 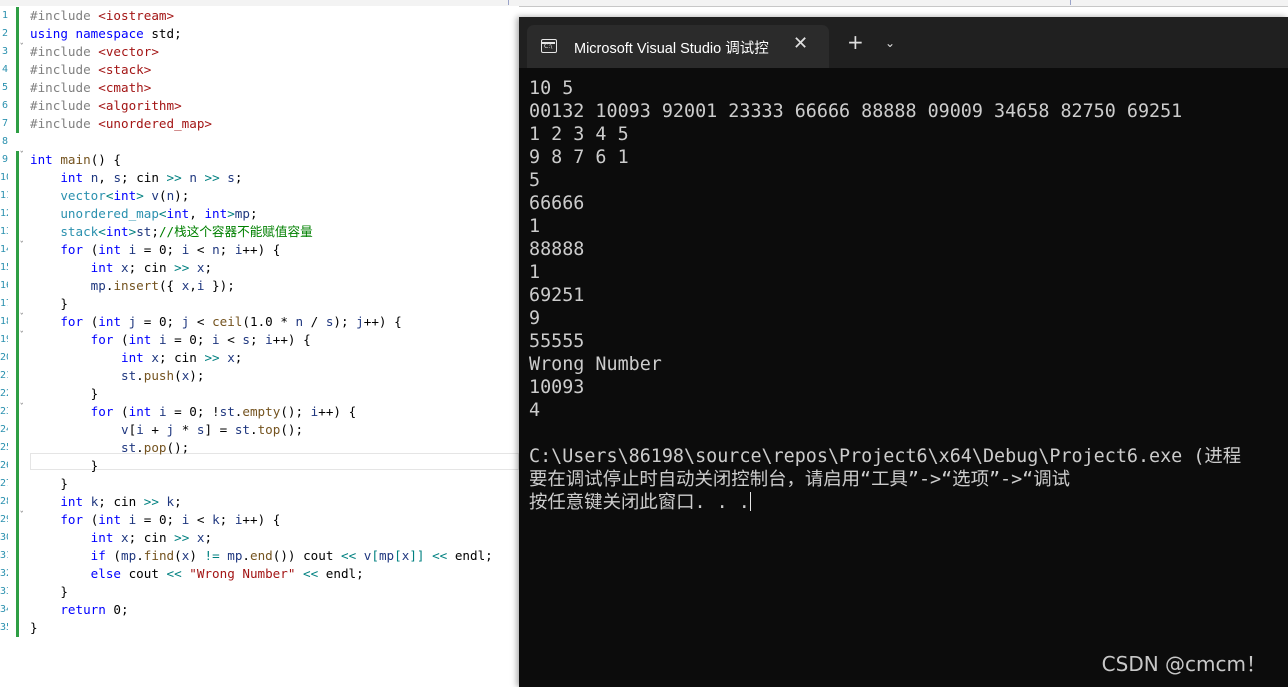 What do you see at coordinates (117, 376) in the screenshot?
I see `code-line: st.push(x);` at bounding box center [117, 376].